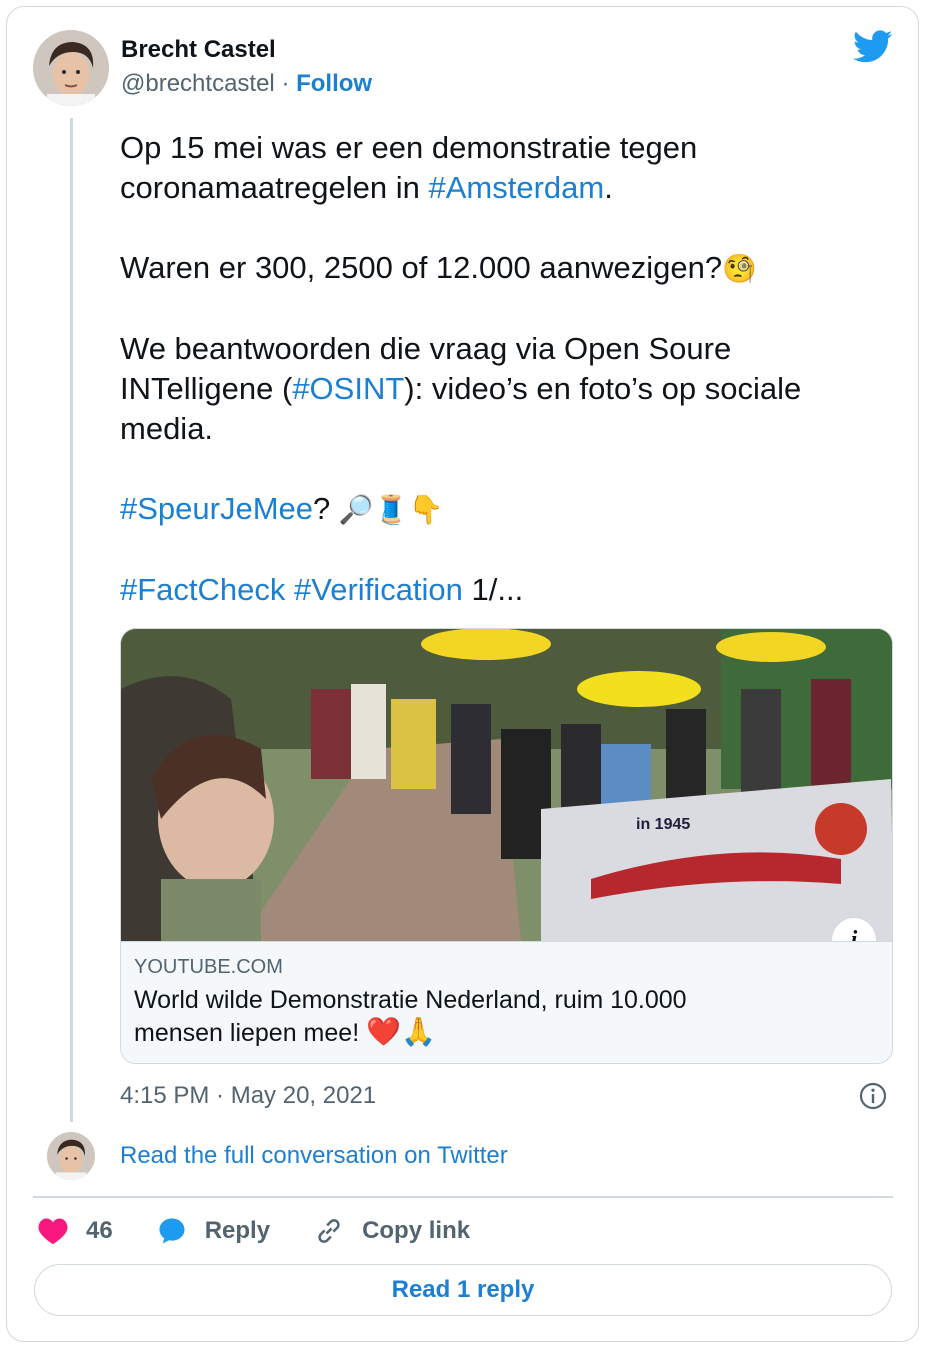  I want to click on hashtag-osint: #OSINT, so click(348, 388).